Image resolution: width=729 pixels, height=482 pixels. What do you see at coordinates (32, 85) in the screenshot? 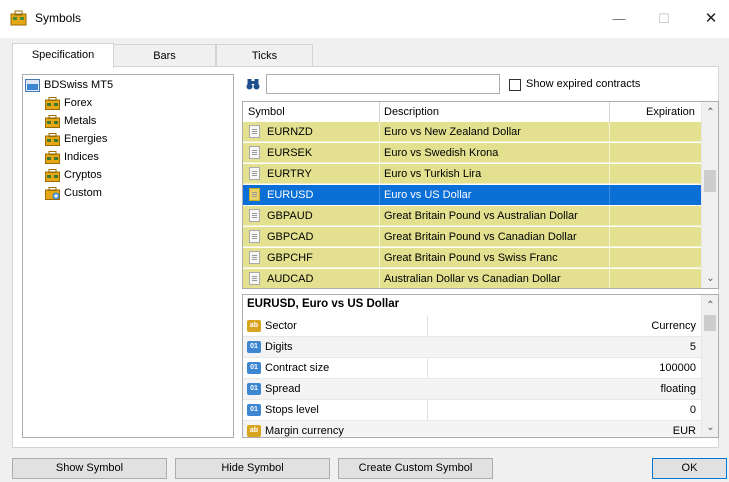
I see `server-icon` at bounding box center [32, 85].